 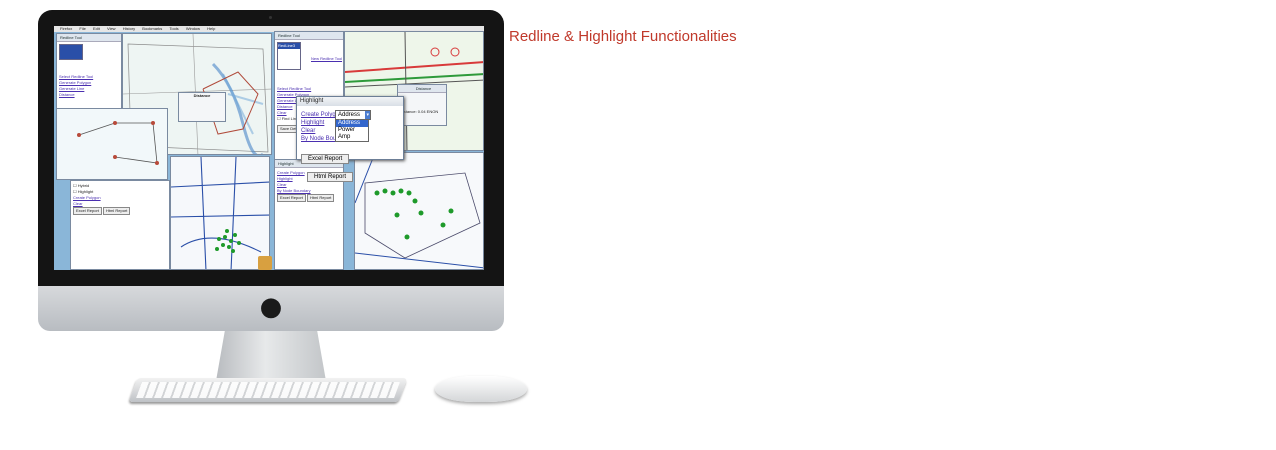 What do you see at coordinates (173, 28) in the screenshot?
I see `menu-item: Tools` at bounding box center [173, 28].